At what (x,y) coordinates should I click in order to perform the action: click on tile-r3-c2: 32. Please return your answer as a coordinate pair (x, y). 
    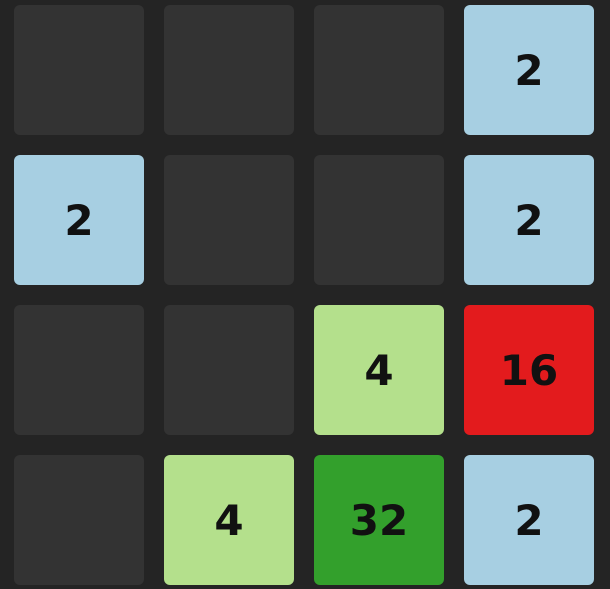
    Looking at the image, I should click on (379, 520).